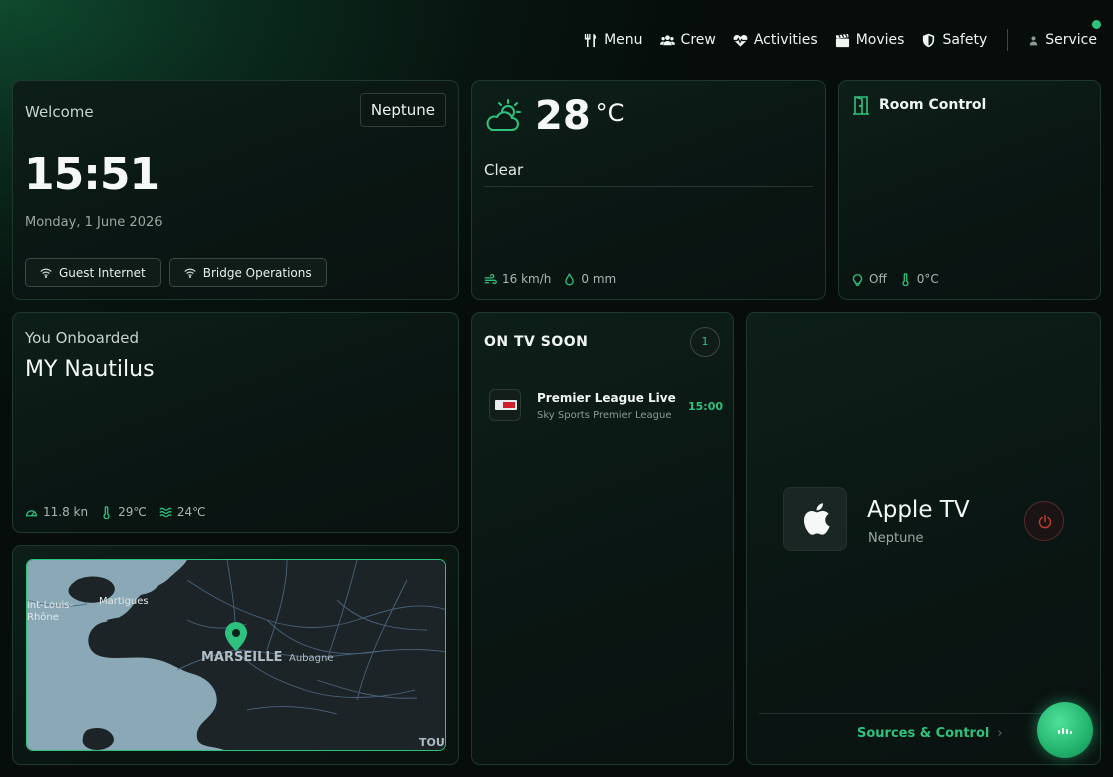 The image size is (1113, 777). I want to click on channel-logo, so click(505, 405).